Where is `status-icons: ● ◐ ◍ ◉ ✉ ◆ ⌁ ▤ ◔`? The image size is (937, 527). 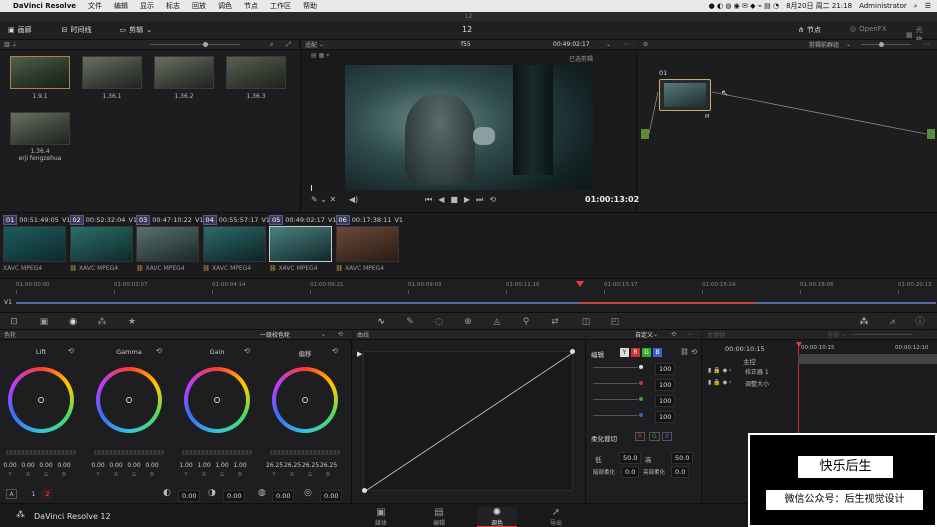 status-icons: ● ◐ ◍ ◉ ✉ ◆ ⌁ ▤ ◔ is located at coordinates (744, 6).